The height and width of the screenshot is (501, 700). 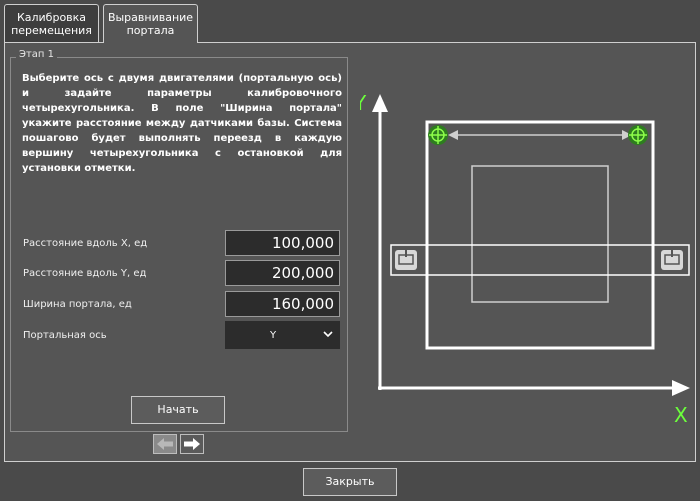 I want to click on tab-portal-alignment: Выравнивание портала, so click(x=150, y=23).